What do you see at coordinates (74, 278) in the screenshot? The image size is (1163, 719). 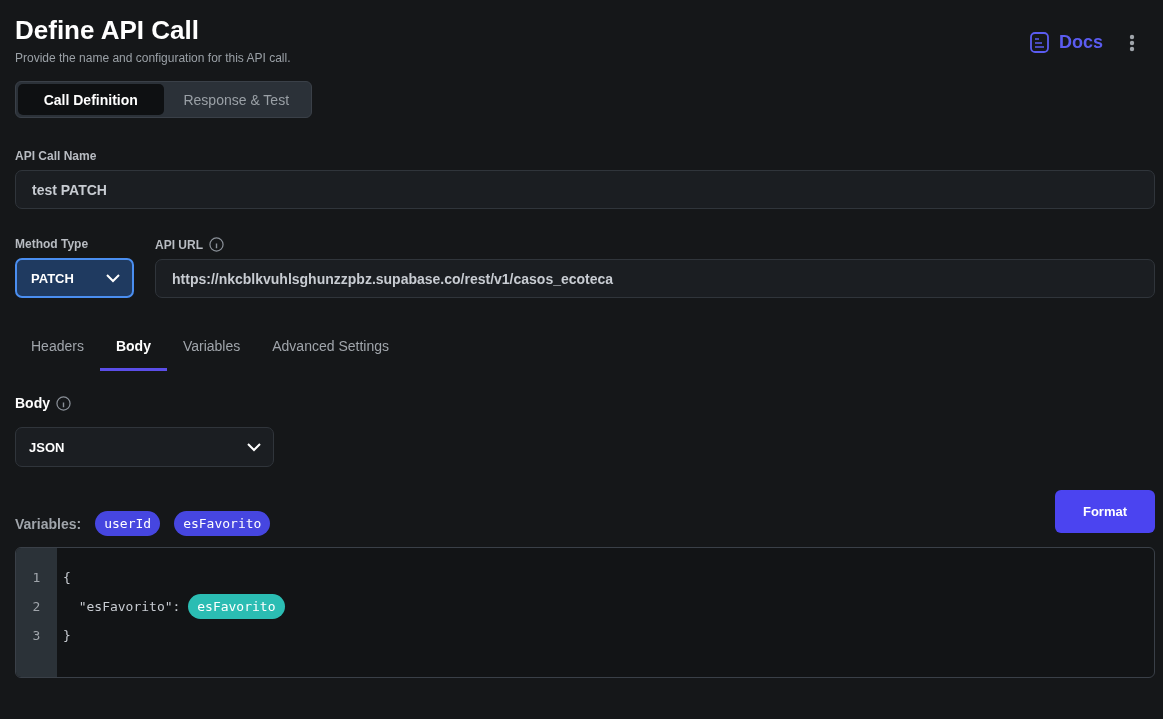 I see `method-dropdown: PATCH` at bounding box center [74, 278].